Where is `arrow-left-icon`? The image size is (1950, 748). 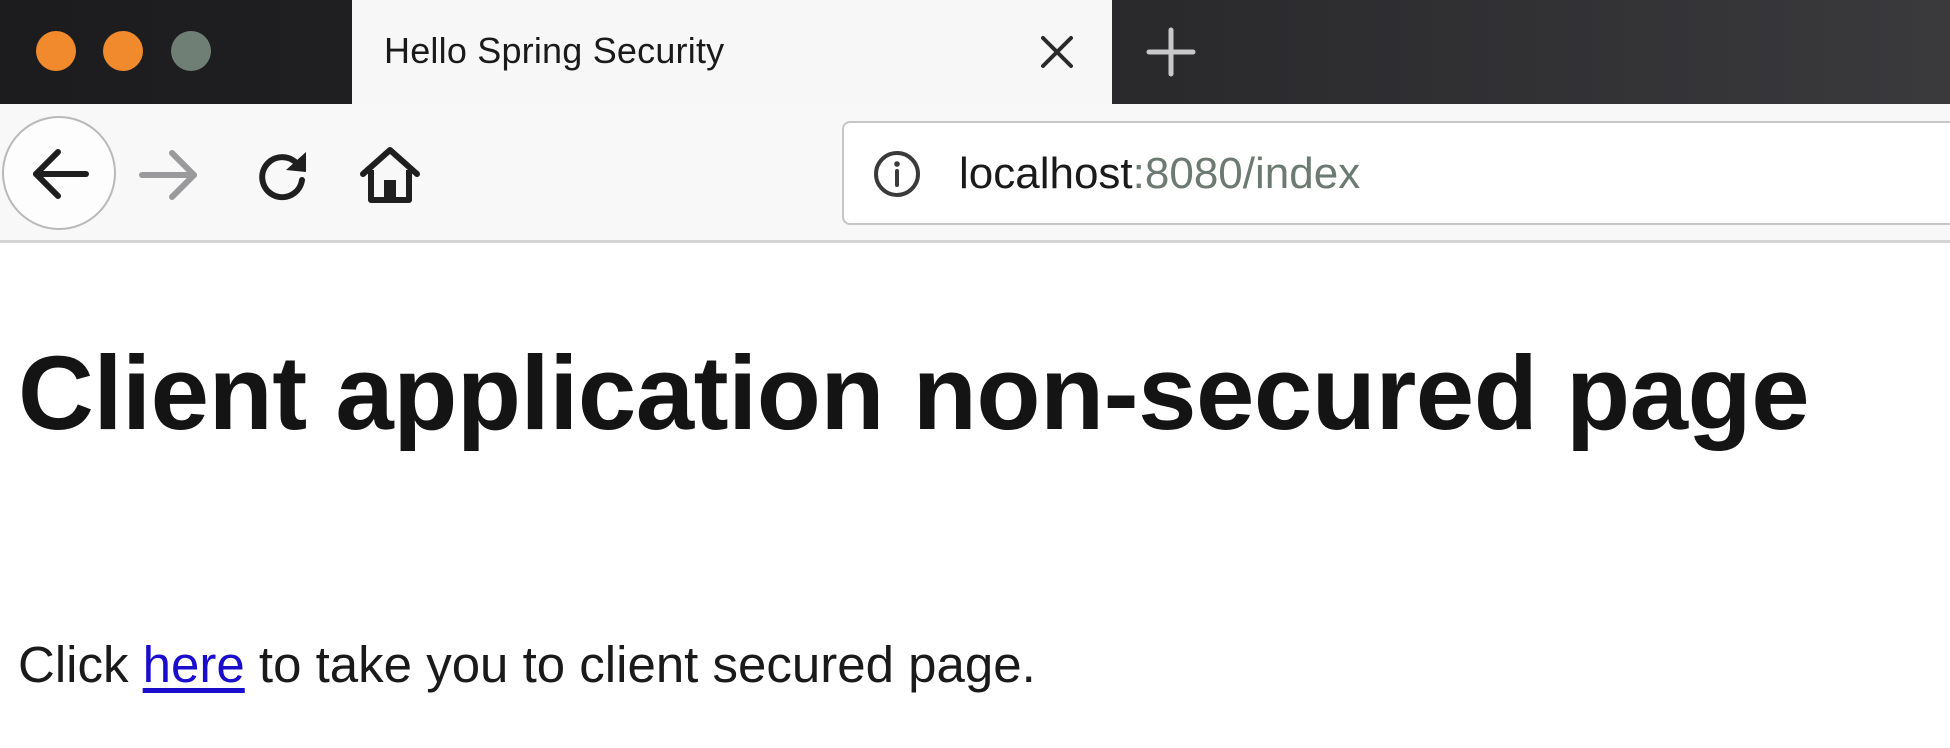
arrow-left-icon is located at coordinates (61, 174).